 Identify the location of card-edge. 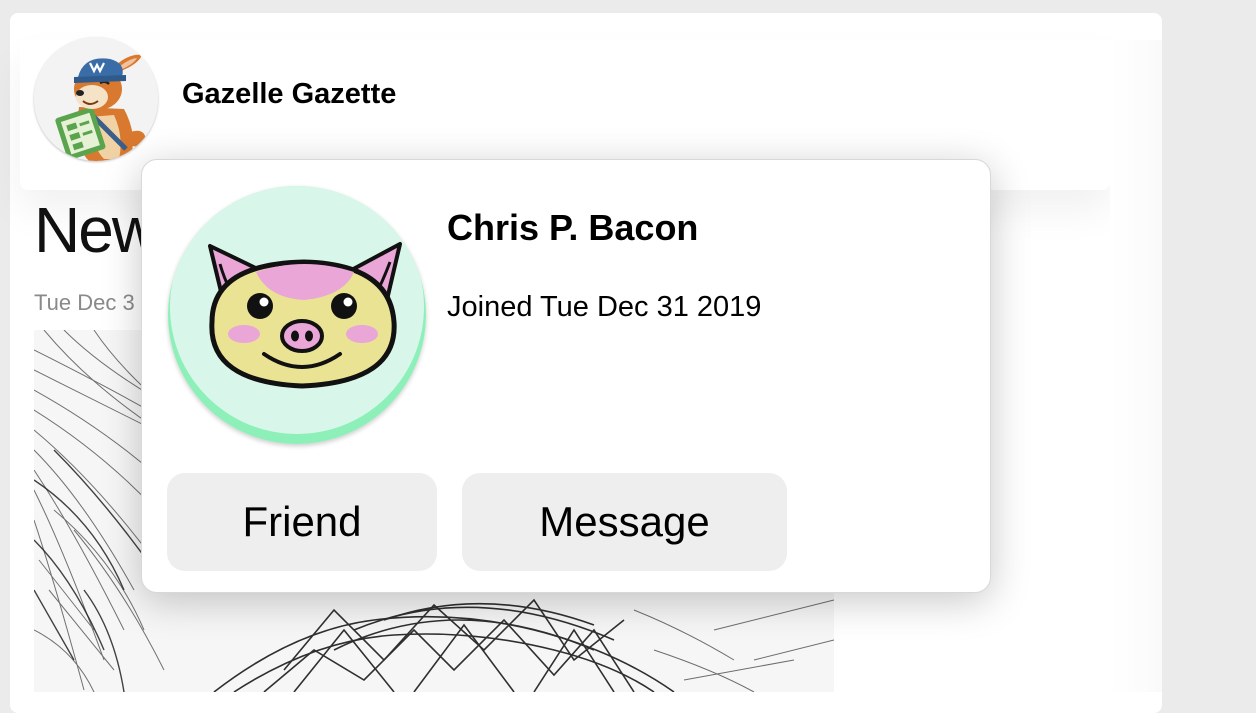
(1136, 366).